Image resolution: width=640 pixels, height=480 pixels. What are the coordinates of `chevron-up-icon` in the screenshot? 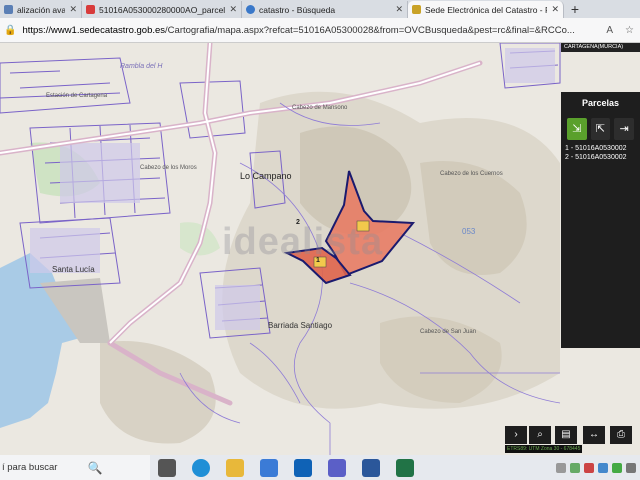 It's located at (561, 467).